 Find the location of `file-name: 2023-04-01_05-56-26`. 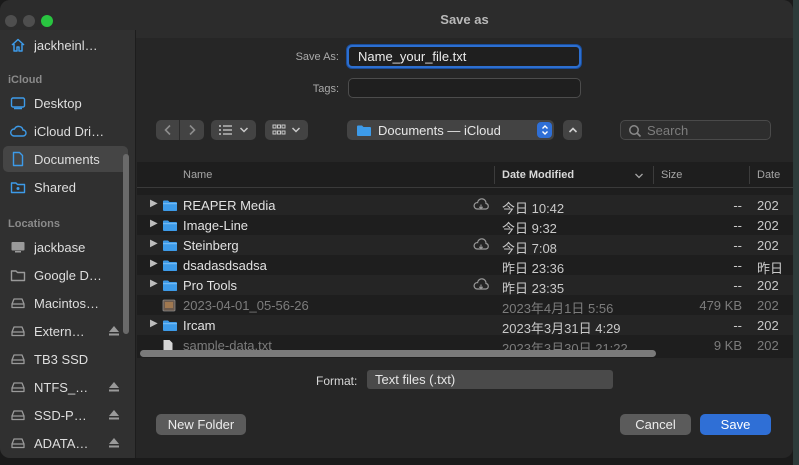

file-name: 2023-04-01_05-56-26 is located at coordinates (246, 305).